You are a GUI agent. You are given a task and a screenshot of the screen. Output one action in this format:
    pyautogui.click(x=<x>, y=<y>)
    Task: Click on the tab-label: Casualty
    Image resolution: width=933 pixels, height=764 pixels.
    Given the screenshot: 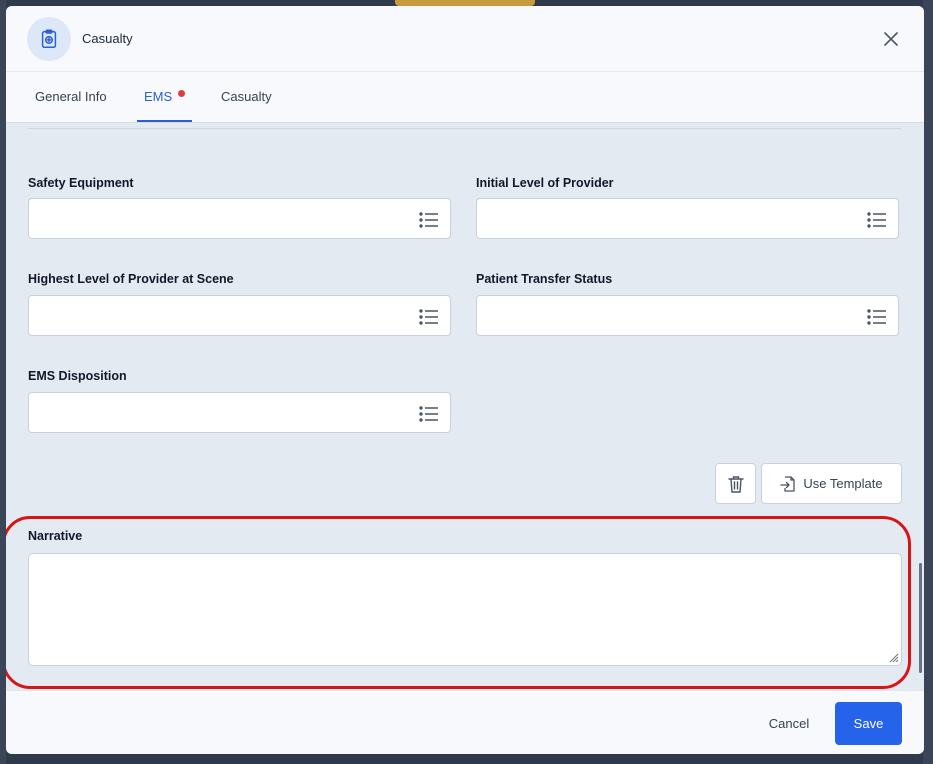 What is the action you would take?
    pyautogui.click(x=246, y=96)
    